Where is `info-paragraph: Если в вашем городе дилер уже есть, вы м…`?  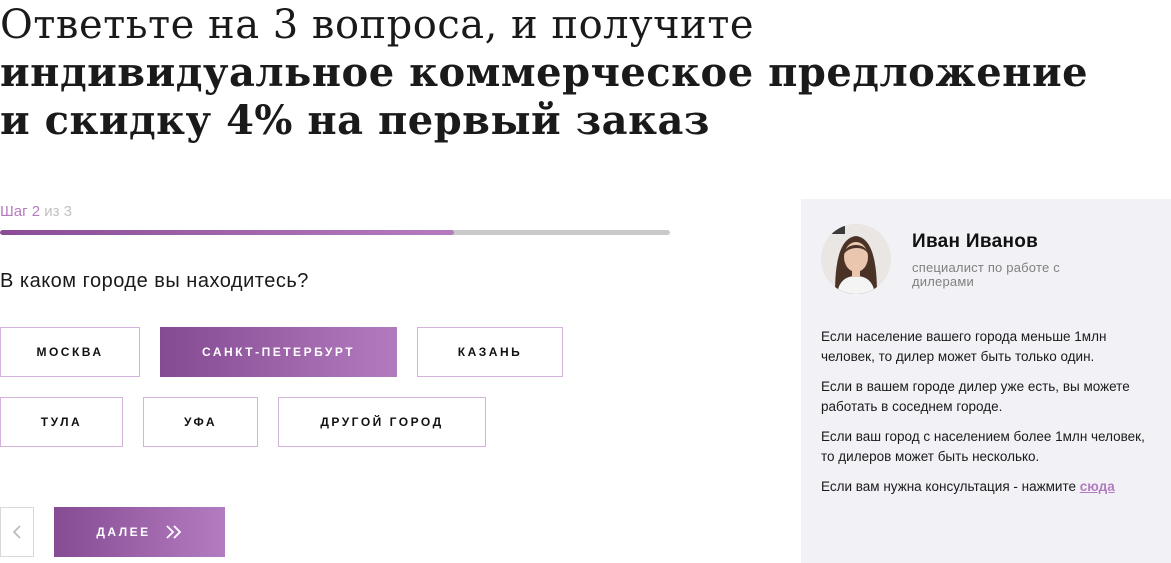
info-paragraph: Если в вашем городе дилер уже есть, вы м… is located at coordinates (975, 396).